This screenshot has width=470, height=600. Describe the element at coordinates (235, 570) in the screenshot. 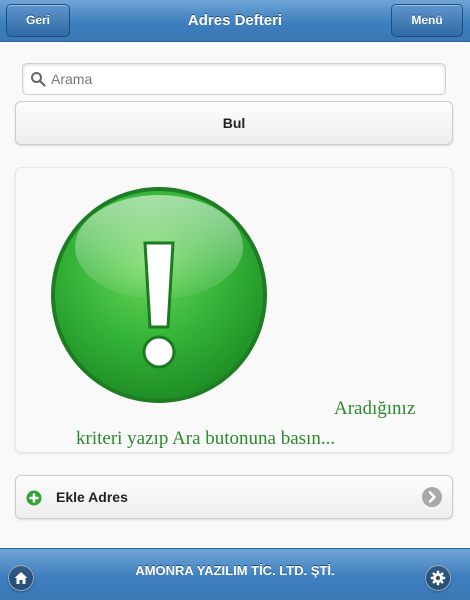

I see `company-name: AMONRA YAZILIM TİC. LTD. ŞTİ.` at that location.